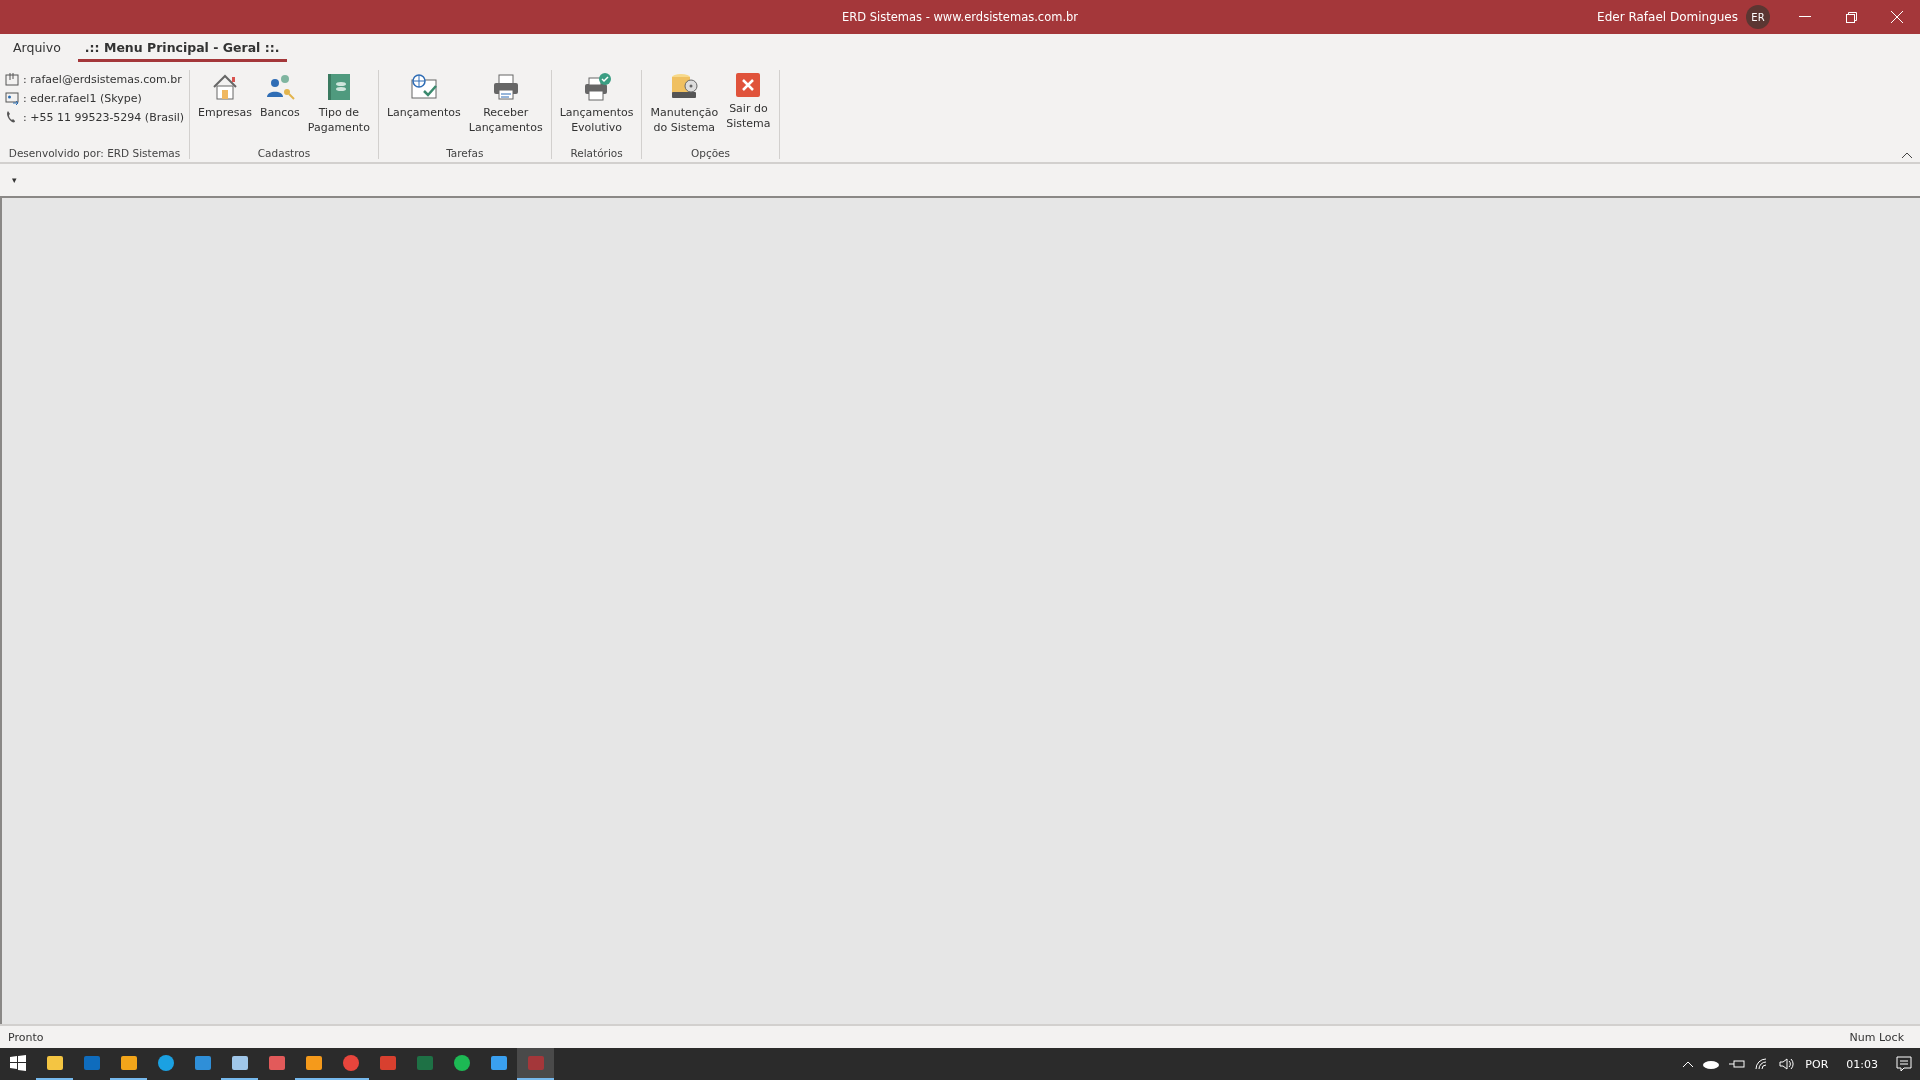 This screenshot has width=1920, height=1080. I want to click on ribbon-button: Lançamentos Evolutivo, so click(596, 108).